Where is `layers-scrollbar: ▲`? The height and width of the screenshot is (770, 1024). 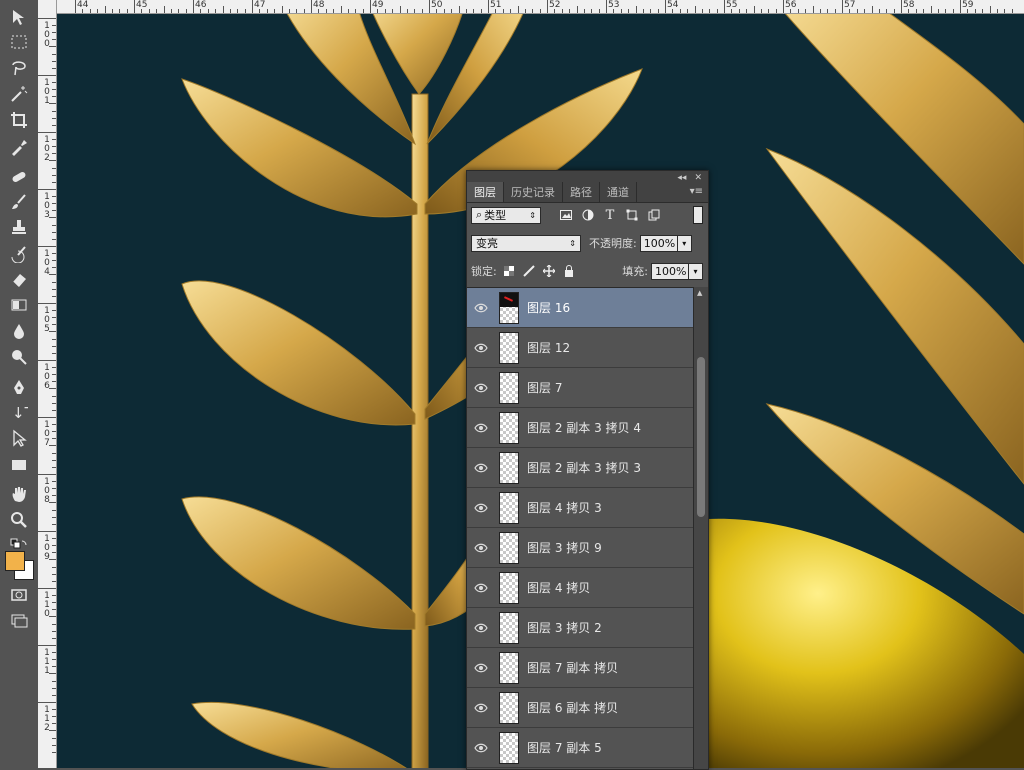
layers-scrollbar: ▲ is located at coordinates (700, 528).